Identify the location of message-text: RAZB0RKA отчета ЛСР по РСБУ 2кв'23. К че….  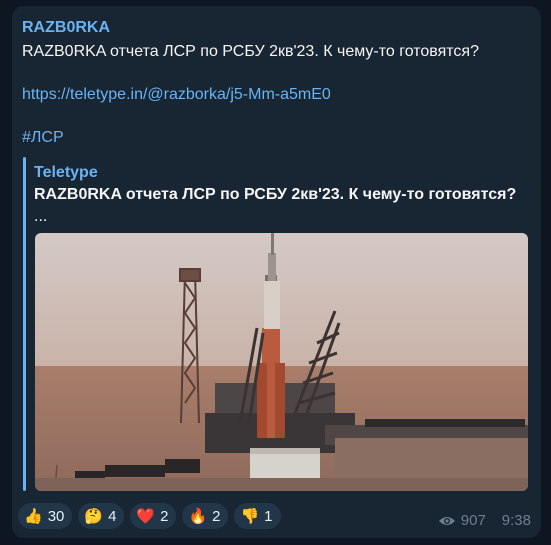
(250, 51).